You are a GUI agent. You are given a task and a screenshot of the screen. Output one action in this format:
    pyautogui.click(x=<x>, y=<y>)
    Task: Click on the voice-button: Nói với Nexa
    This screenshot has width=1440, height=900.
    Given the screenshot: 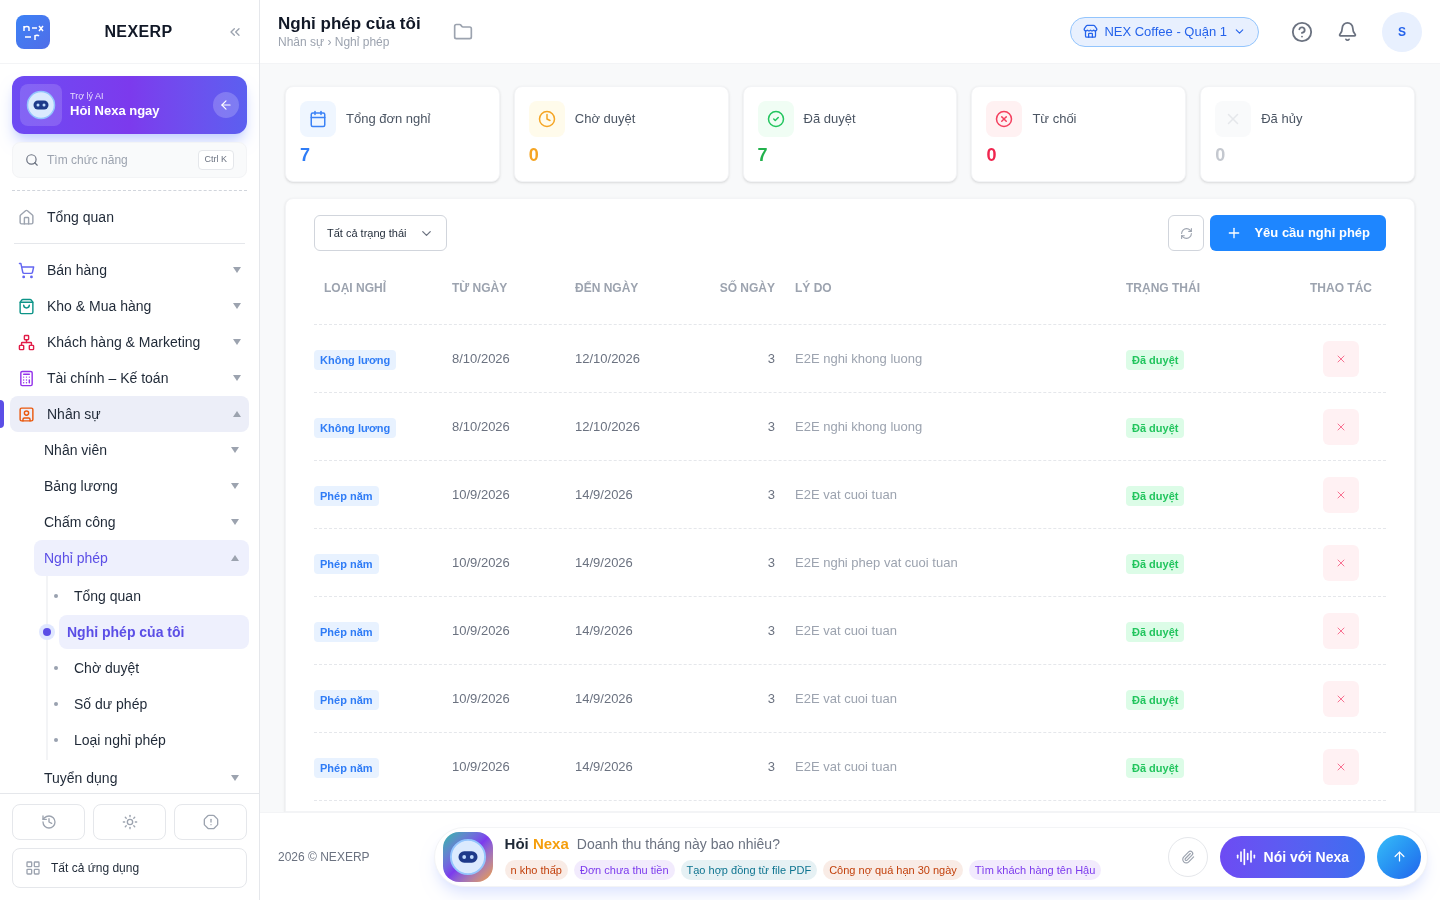 What is the action you would take?
    pyautogui.click(x=1292, y=856)
    